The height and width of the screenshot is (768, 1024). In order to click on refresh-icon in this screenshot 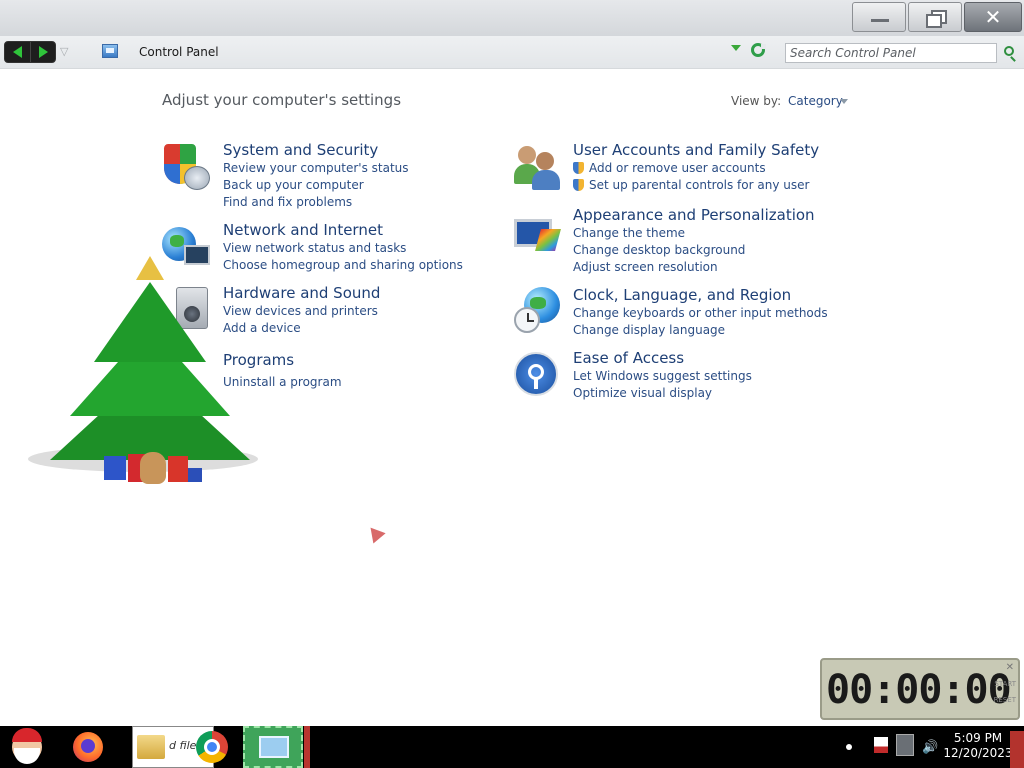, I will do `click(758, 50)`.